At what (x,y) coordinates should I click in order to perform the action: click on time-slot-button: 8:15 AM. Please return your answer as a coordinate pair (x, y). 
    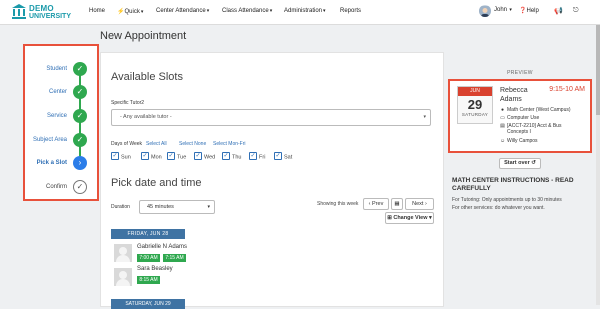
    Looking at the image, I should click on (148, 280).